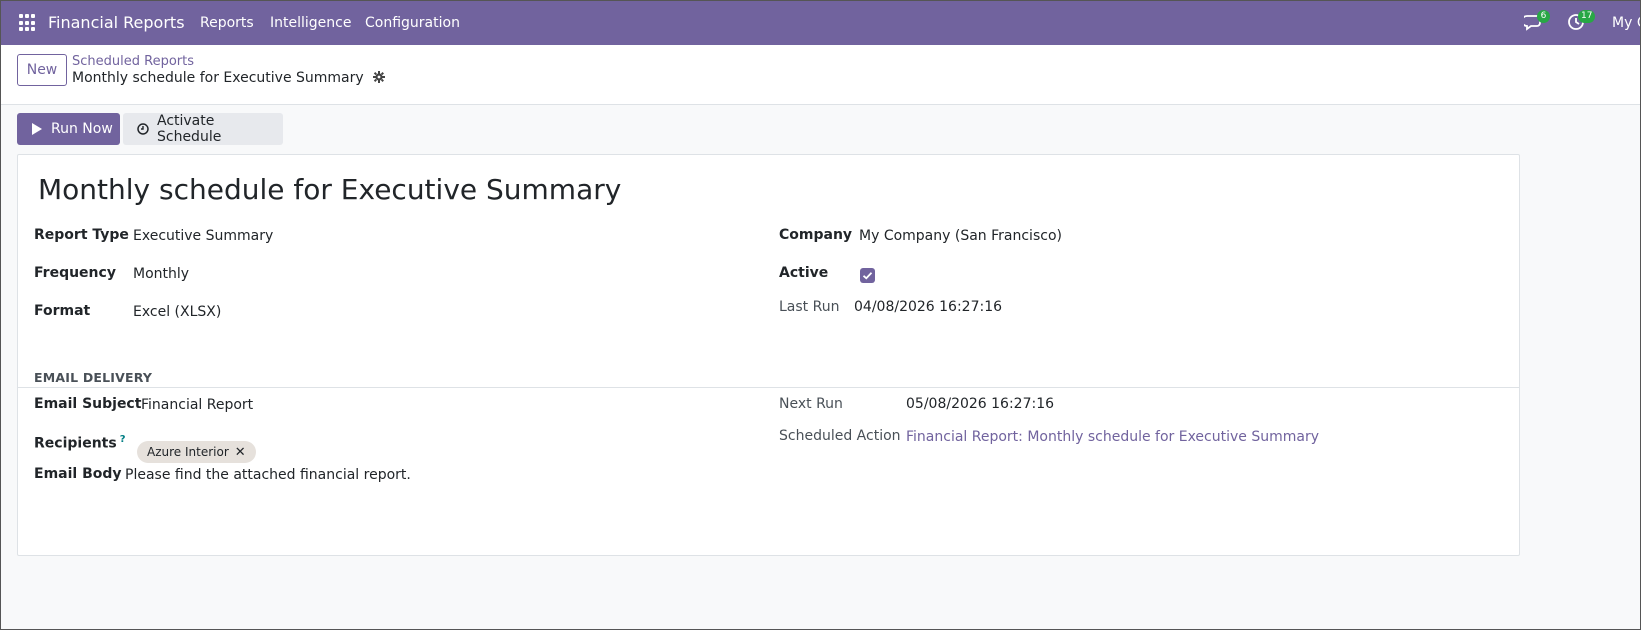 This screenshot has width=1641, height=630. I want to click on scheduled-action-label: Scheduled Action, so click(840, 436).